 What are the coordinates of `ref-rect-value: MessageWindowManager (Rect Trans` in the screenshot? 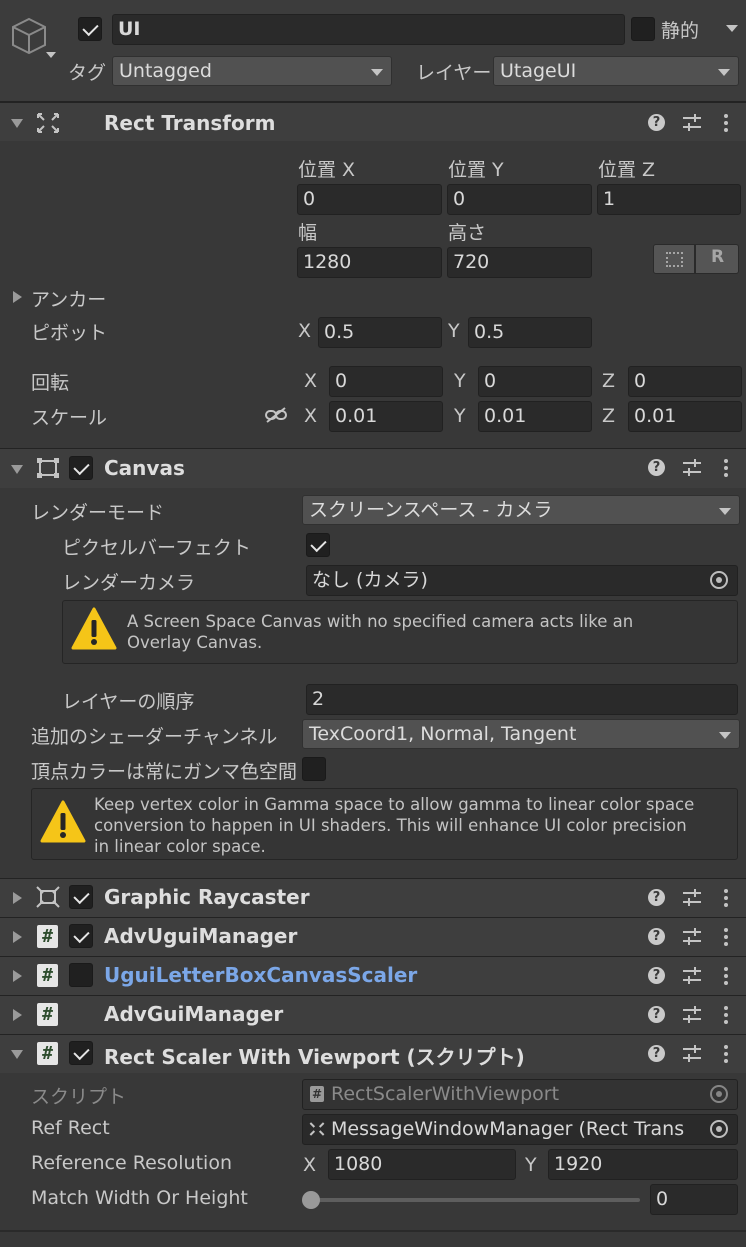 It's located at (508, 1129).